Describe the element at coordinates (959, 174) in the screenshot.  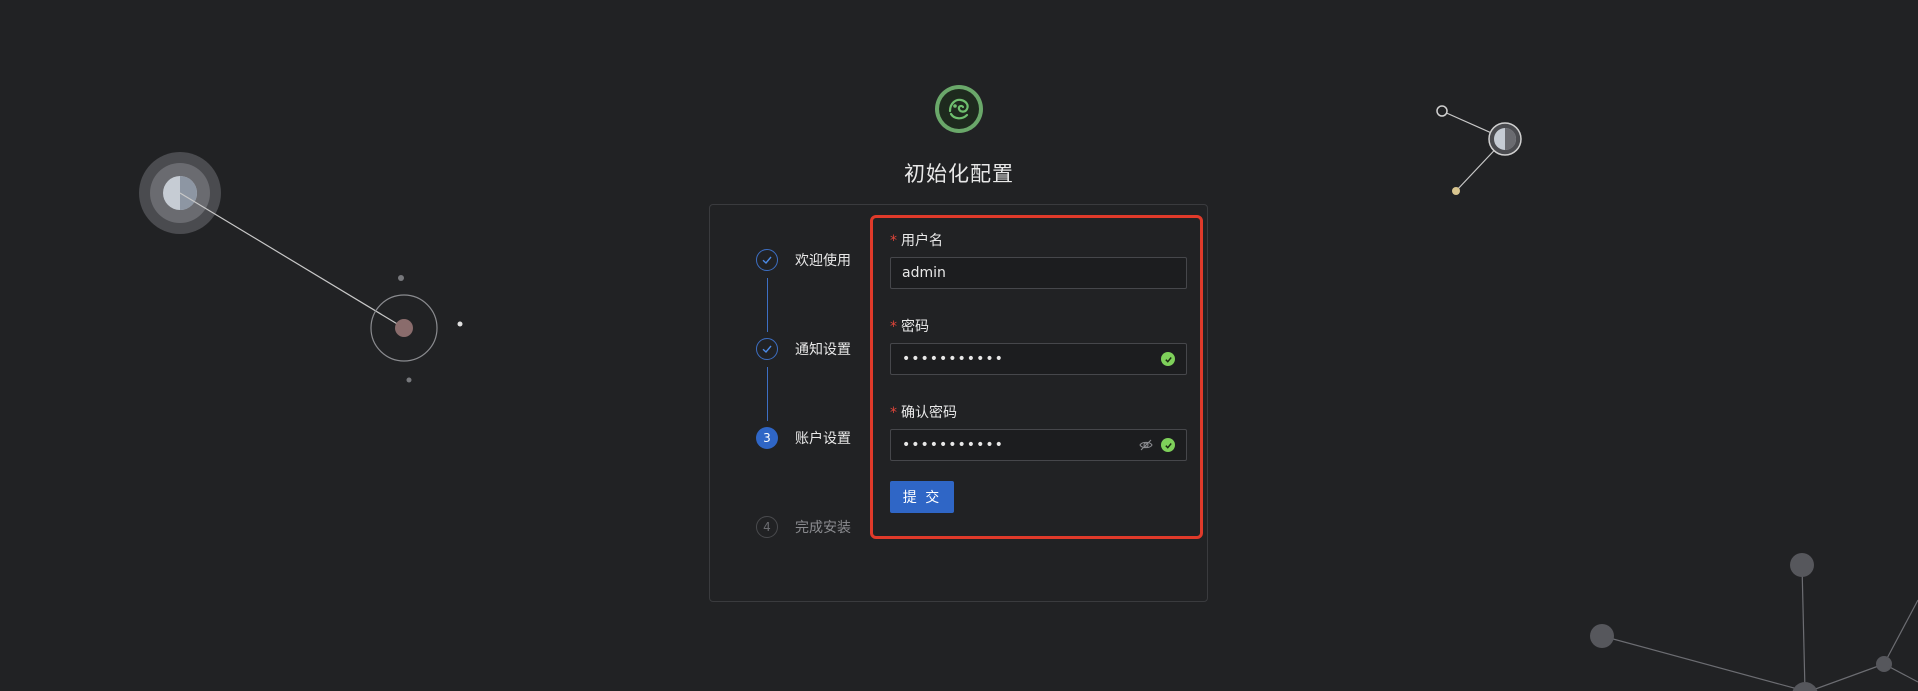
I see `page-title: 初始化配置` at that location.